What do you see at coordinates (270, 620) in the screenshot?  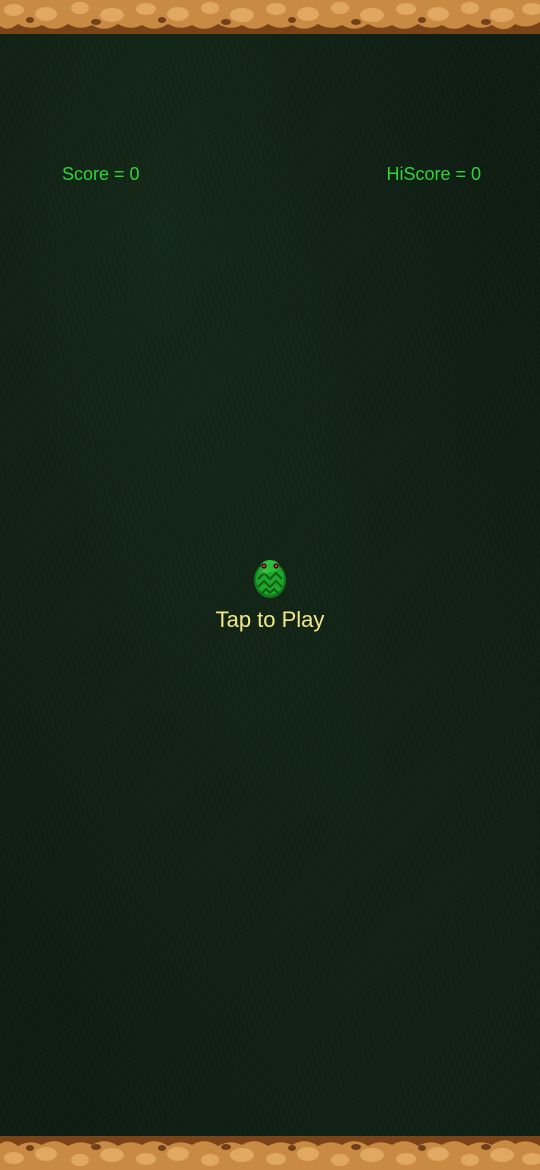 I see `tap-to-play-prompt: Tap to Play` at bounding box center [270, 620].